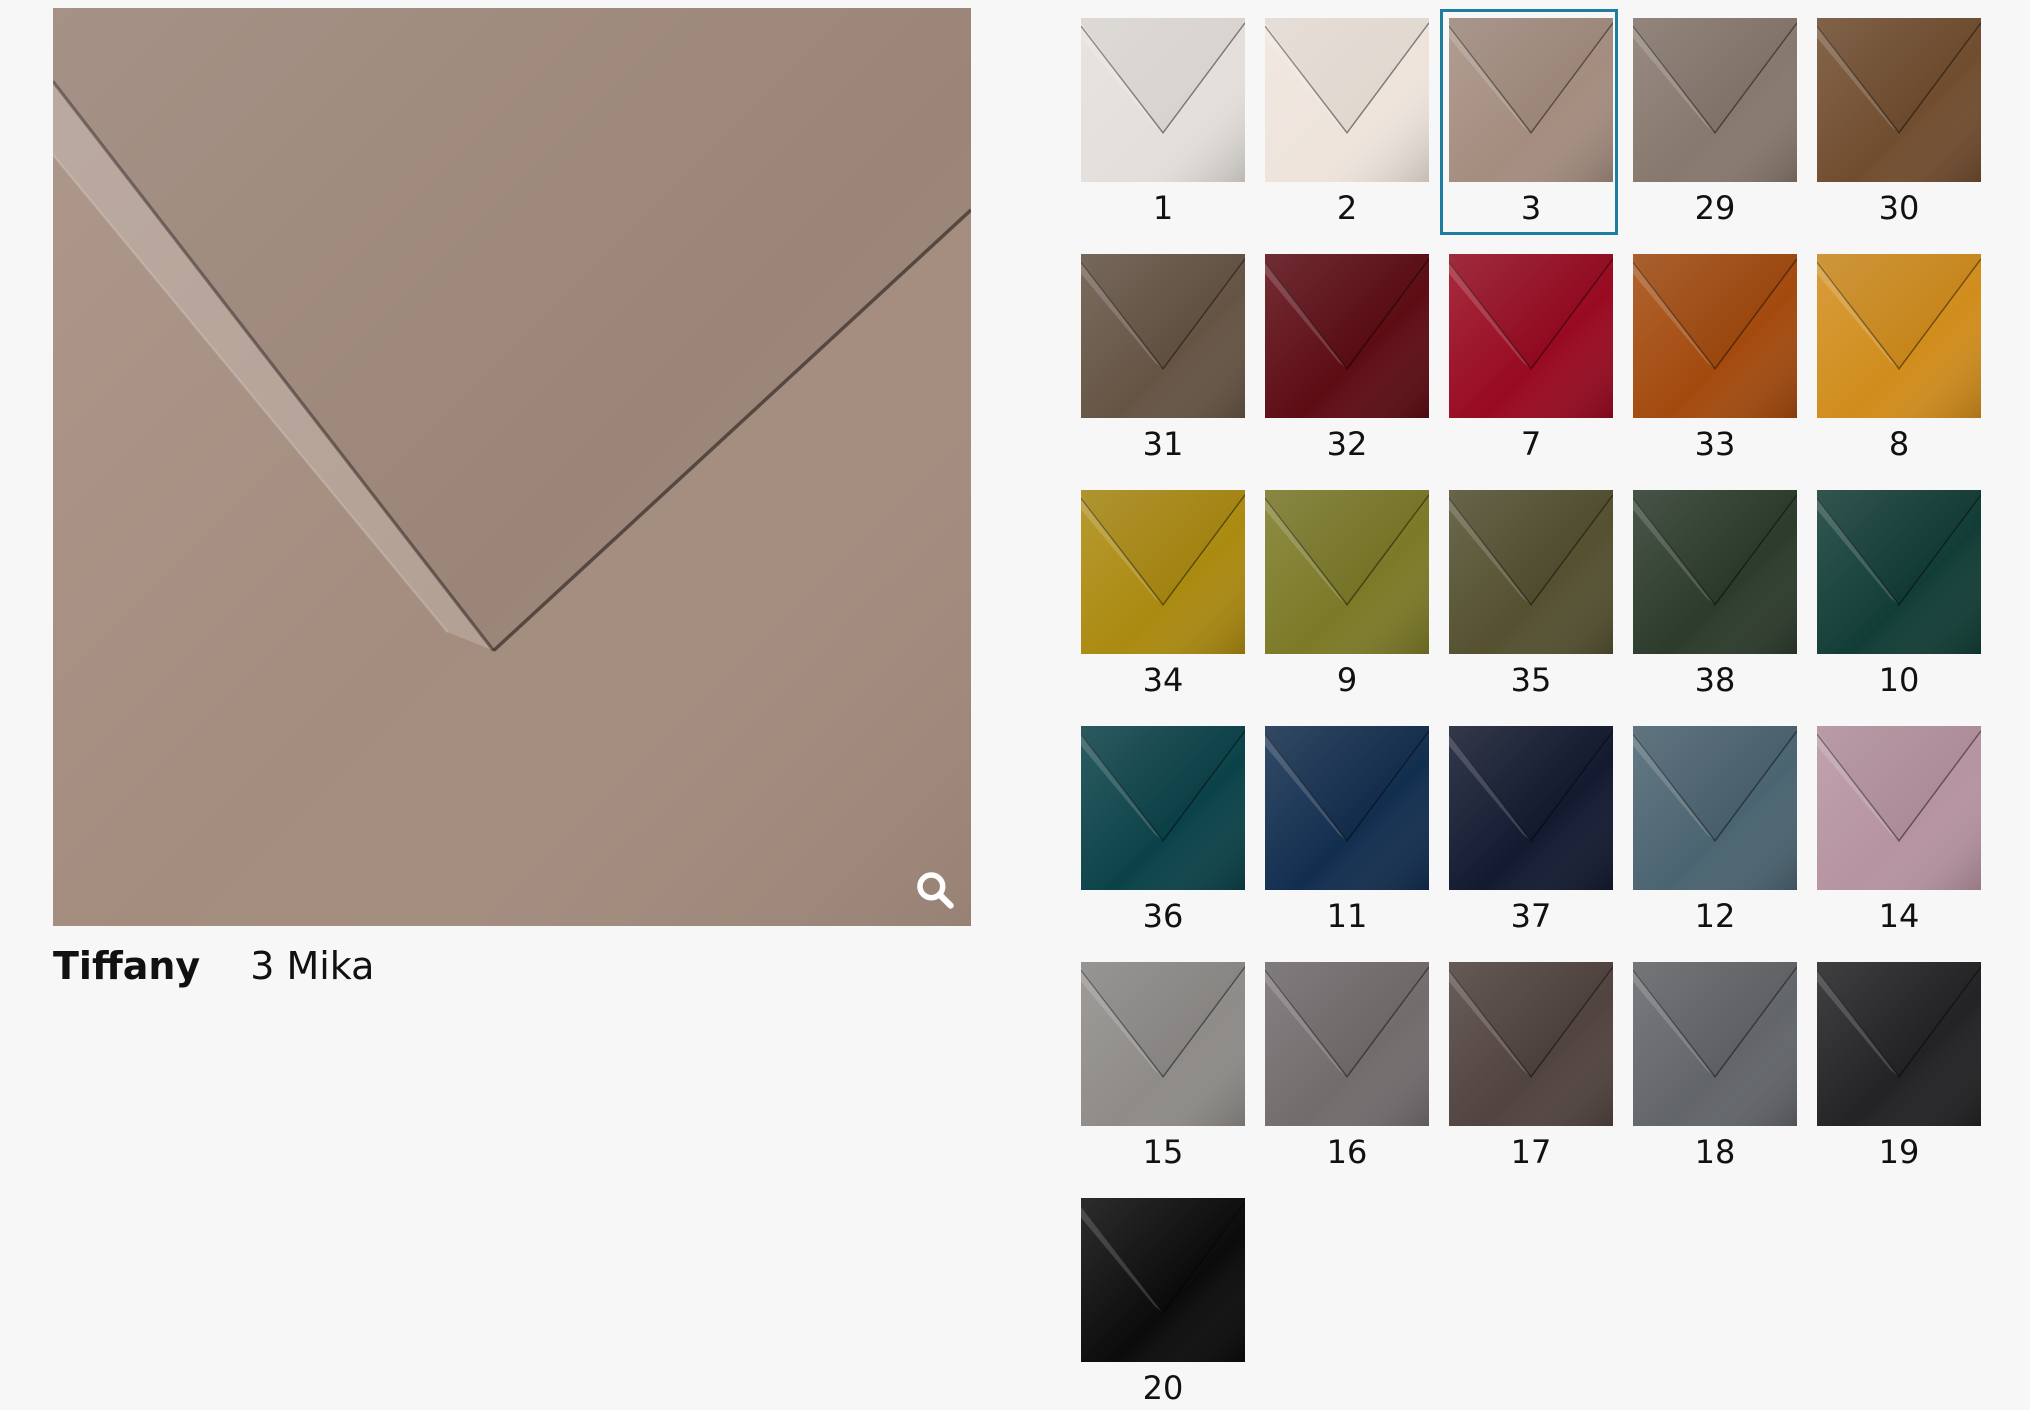 The width and height of the screenshot is (2030, 1410). I want to click on fabric-caption: Tiffany 3 Mika, so click(213, 966).